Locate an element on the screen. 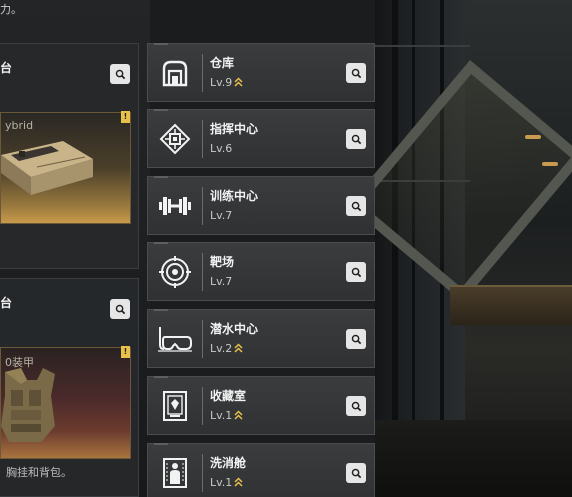  armor-vest-image is located at coordinates (28, 405).